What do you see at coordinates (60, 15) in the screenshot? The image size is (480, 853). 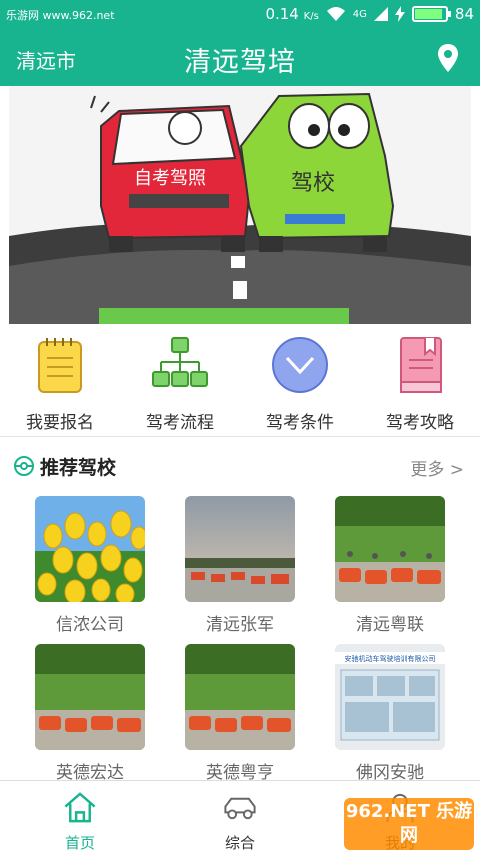 I see `status-watermark: 乐游网 www.962.net` at bounding box center [60, 15].